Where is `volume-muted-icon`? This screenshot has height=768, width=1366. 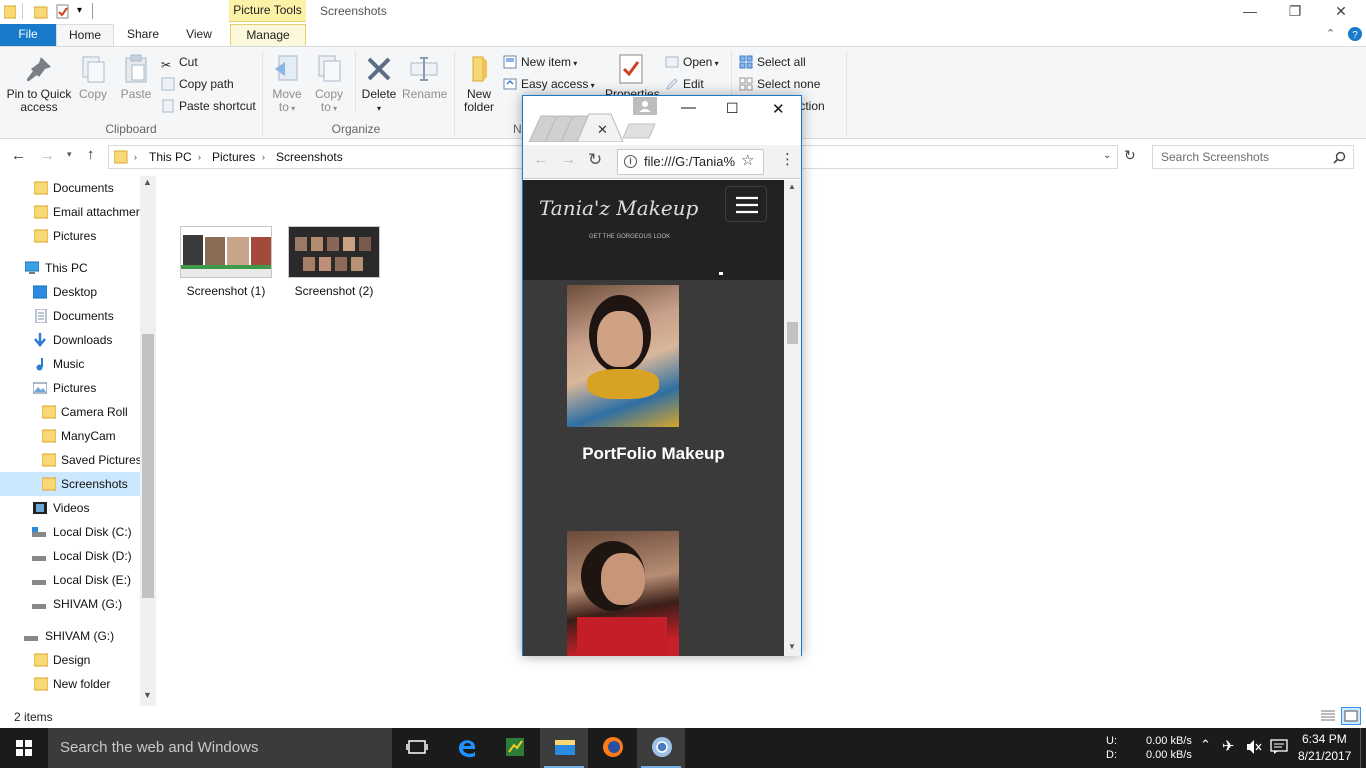 volume-muted-icon is located at coordinates (1254, 747).